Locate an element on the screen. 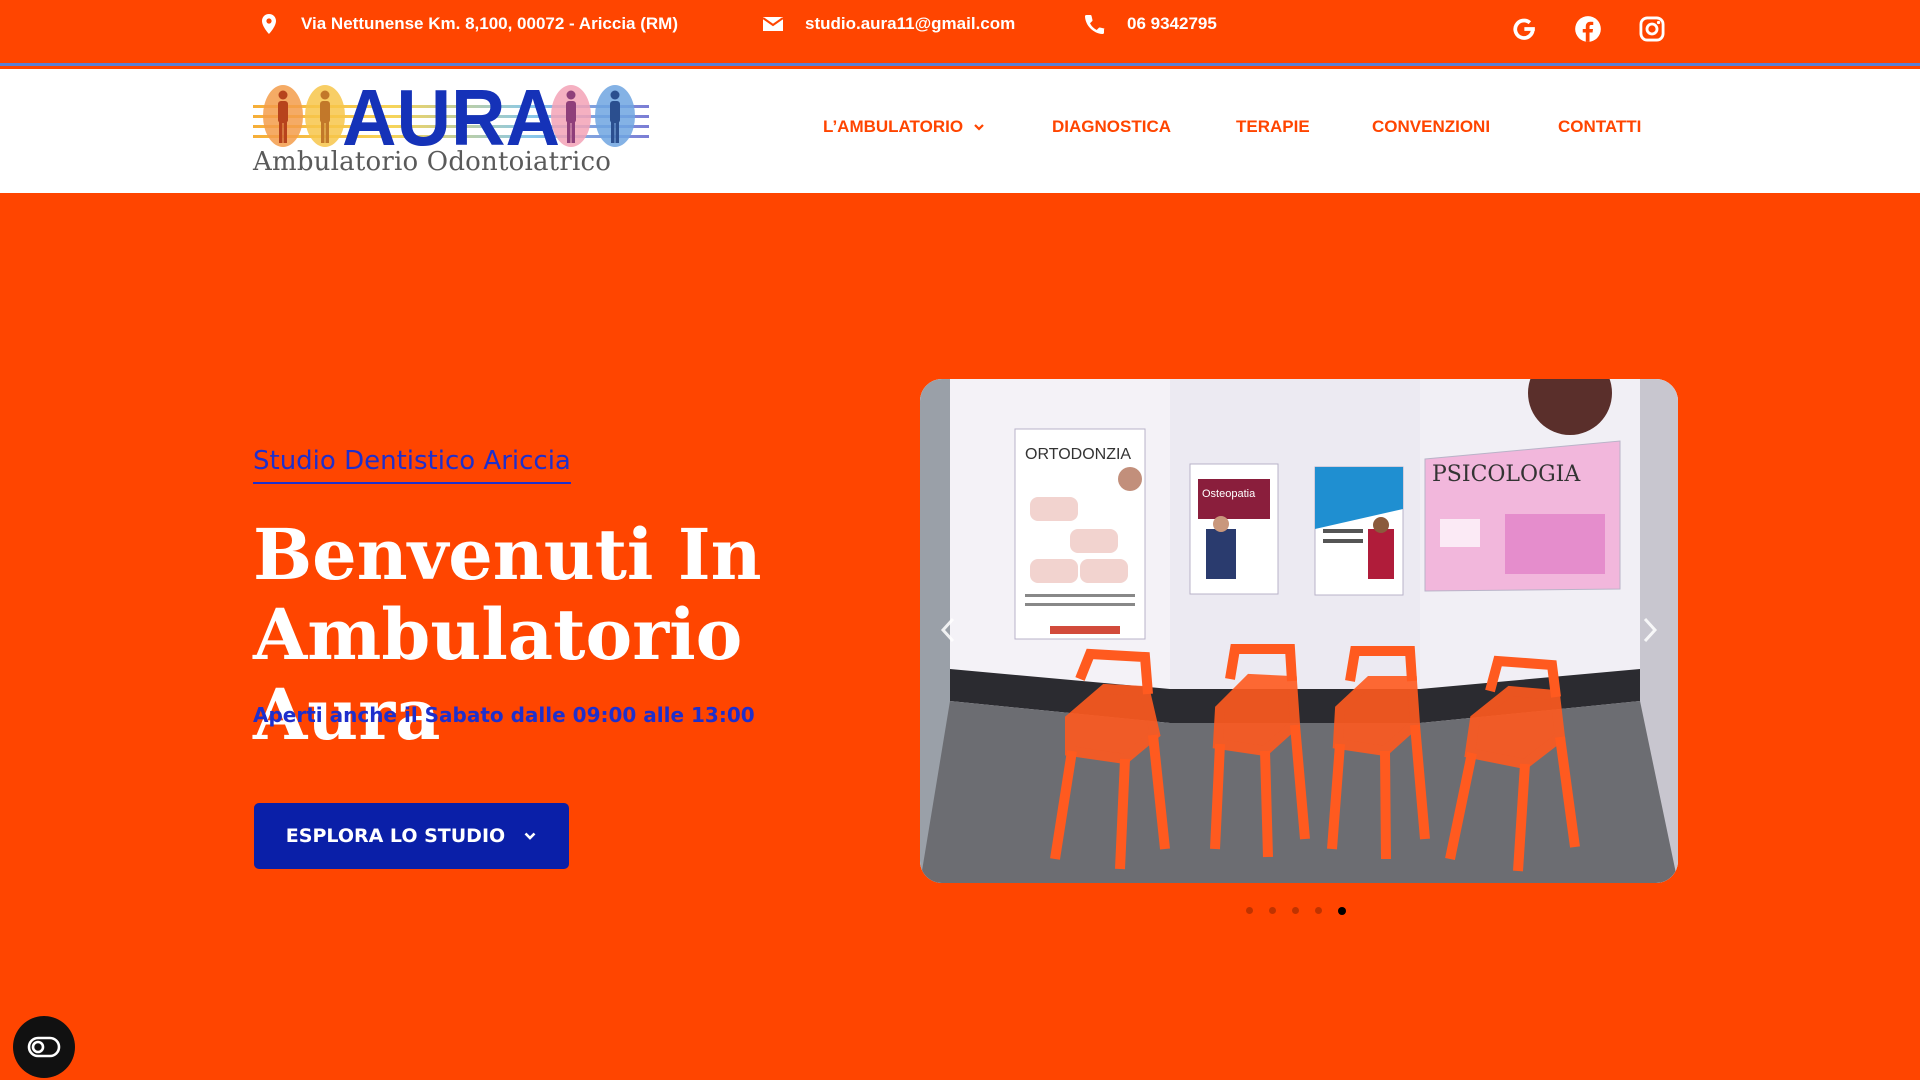 The width and height of the screenshot is (1920, 1080). nav-item-terapie: TERAPIE is located at coordinates (1273, 127).